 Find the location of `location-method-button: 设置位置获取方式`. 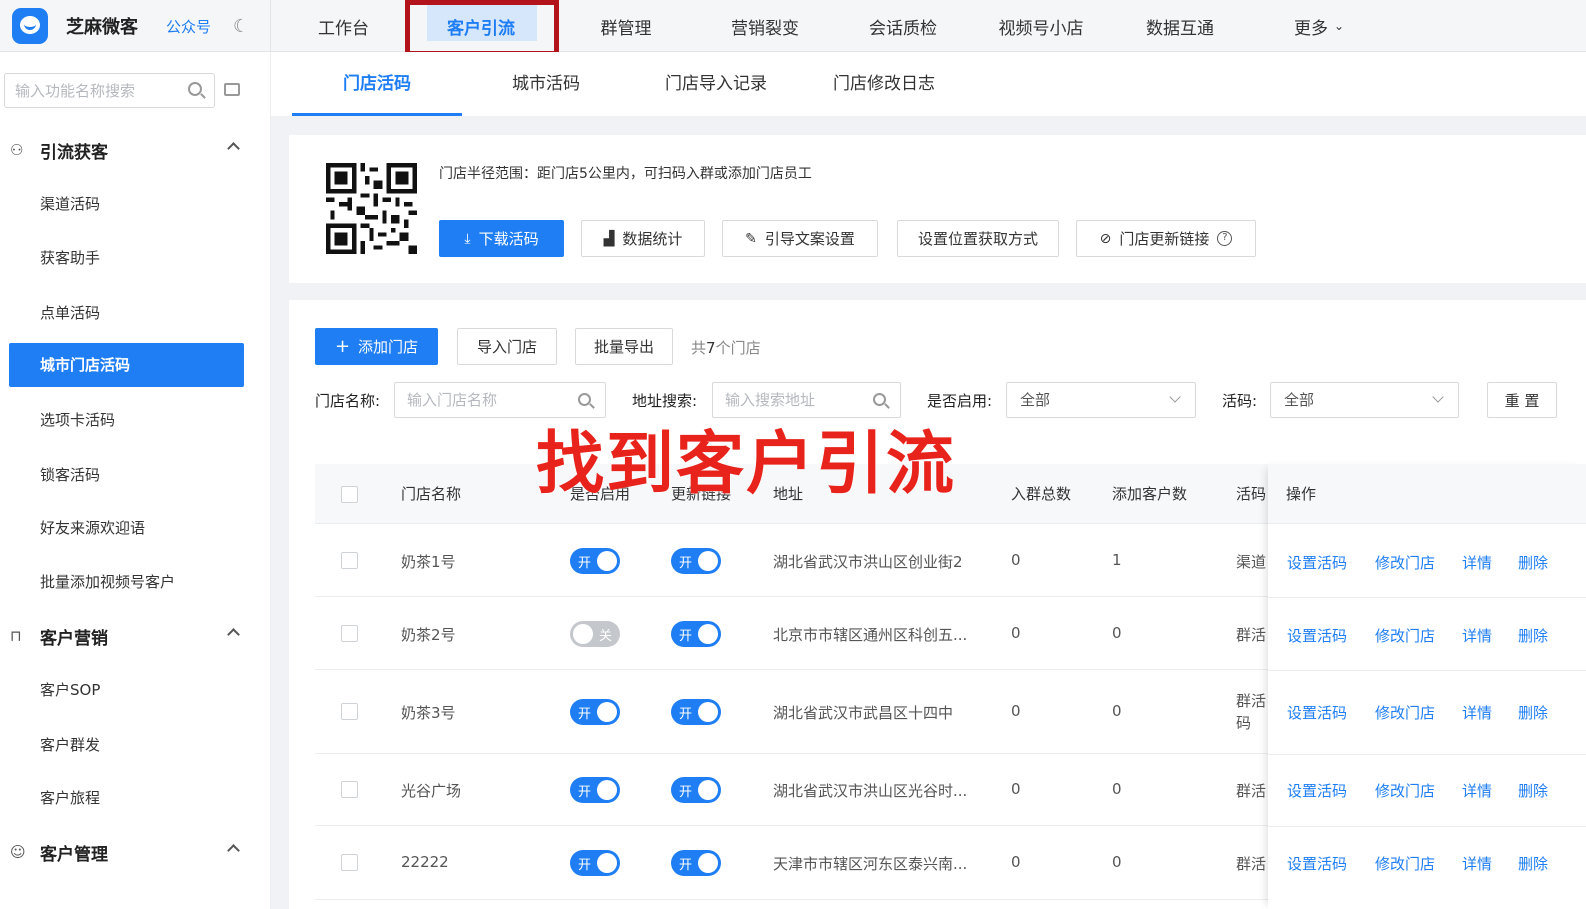

location-method-button: 设置位置获取方式 is located at coordinates (978, 238).